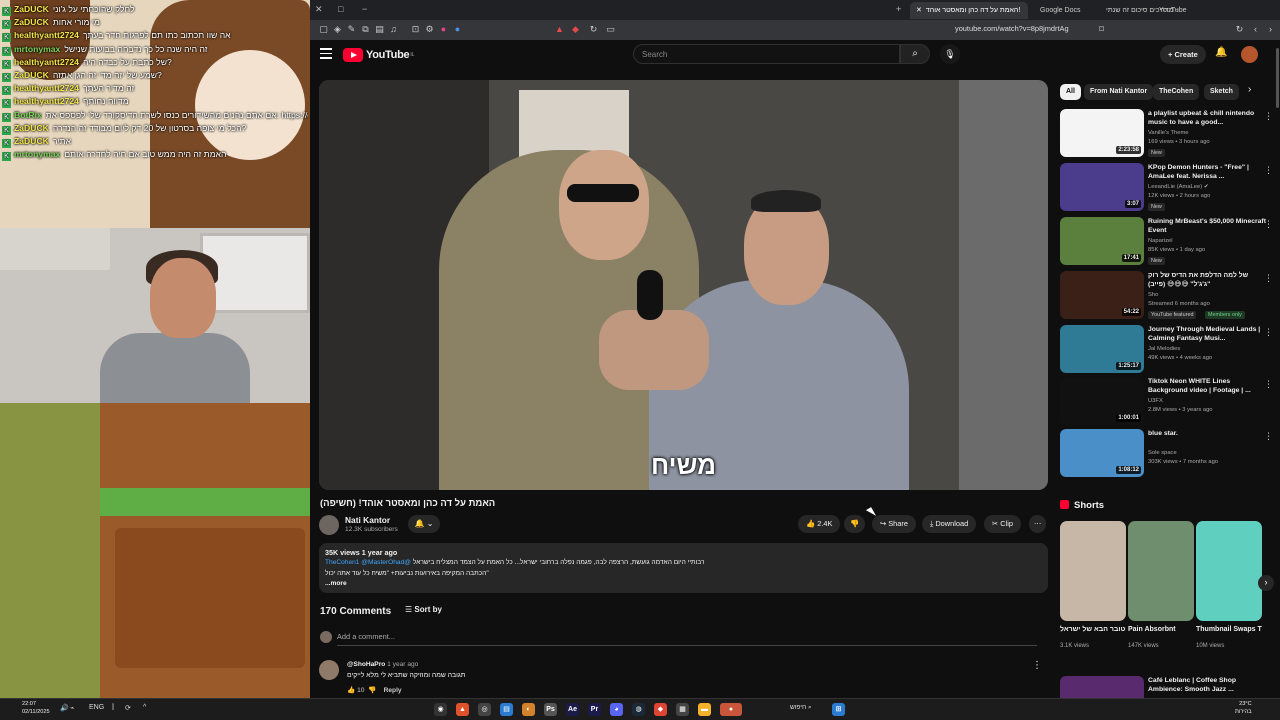 This screenshot has height=720, width=1280. What do you see at coordinates (1239, 29) in the screenshot?
I see `reload-icon: ↻` at bounding box center [1239, 29].